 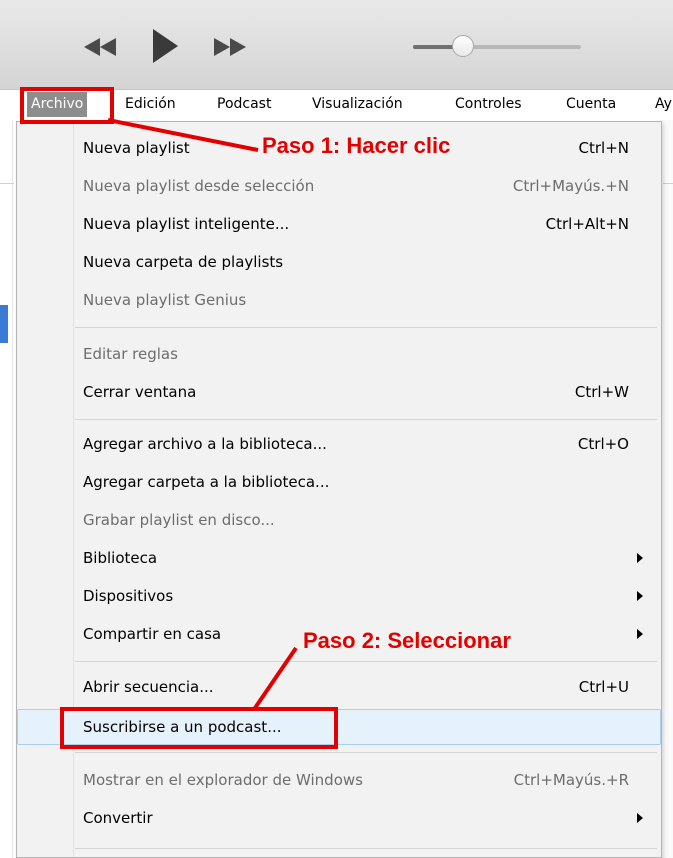 I want to click on menu-item-label: Nueva playlist, so click(x=136, y=148).